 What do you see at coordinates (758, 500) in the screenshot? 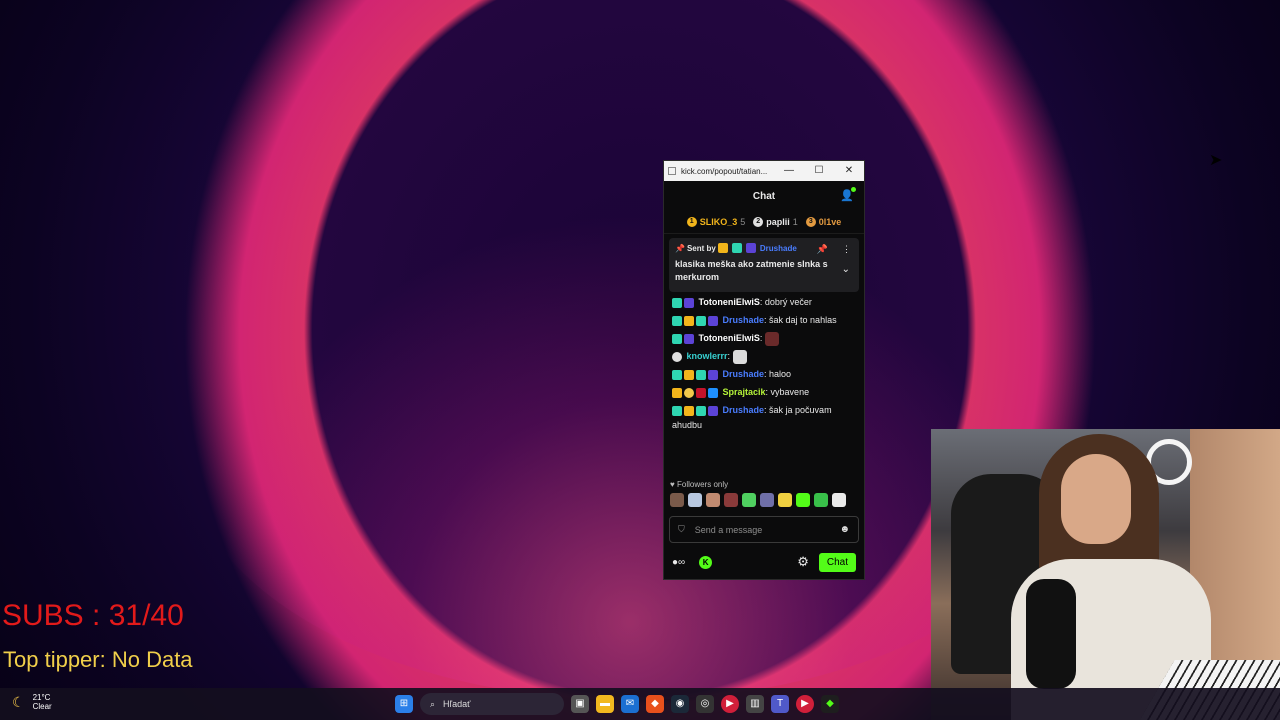
I see `quick-emote-bar` at bounding box center [758, 500].